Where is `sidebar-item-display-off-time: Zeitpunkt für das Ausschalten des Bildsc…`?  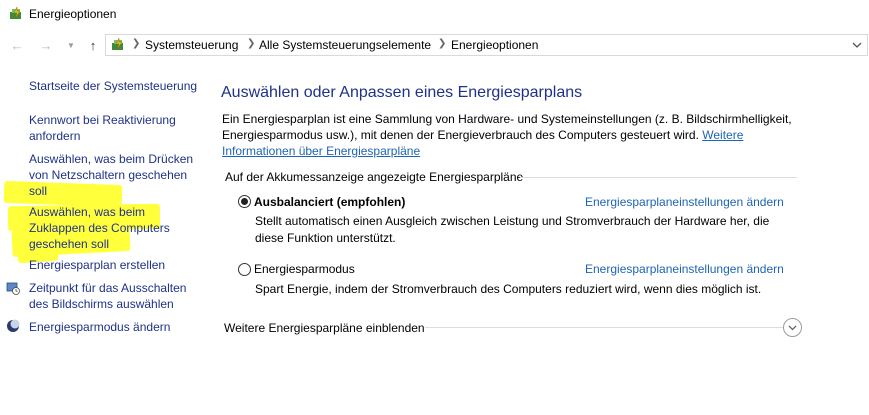 sidebar-item-display-off-time: Zeitpunkt für das Ausschalten des Bildsc… is located at coordinates (107, 296).